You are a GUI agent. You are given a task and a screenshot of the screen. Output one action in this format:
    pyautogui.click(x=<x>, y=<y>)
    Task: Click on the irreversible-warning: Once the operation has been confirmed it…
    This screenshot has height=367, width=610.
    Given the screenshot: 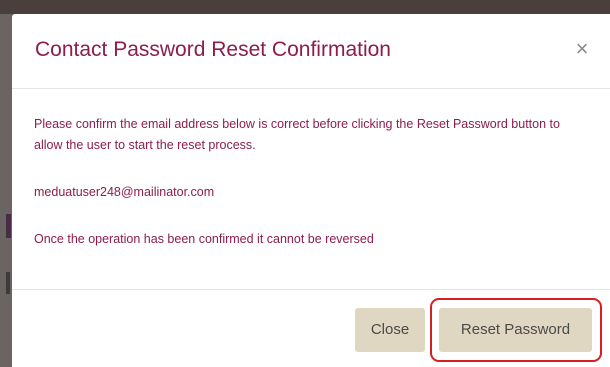 What is the action you would take?
    pyautogui.click(x=204, y=239)
    